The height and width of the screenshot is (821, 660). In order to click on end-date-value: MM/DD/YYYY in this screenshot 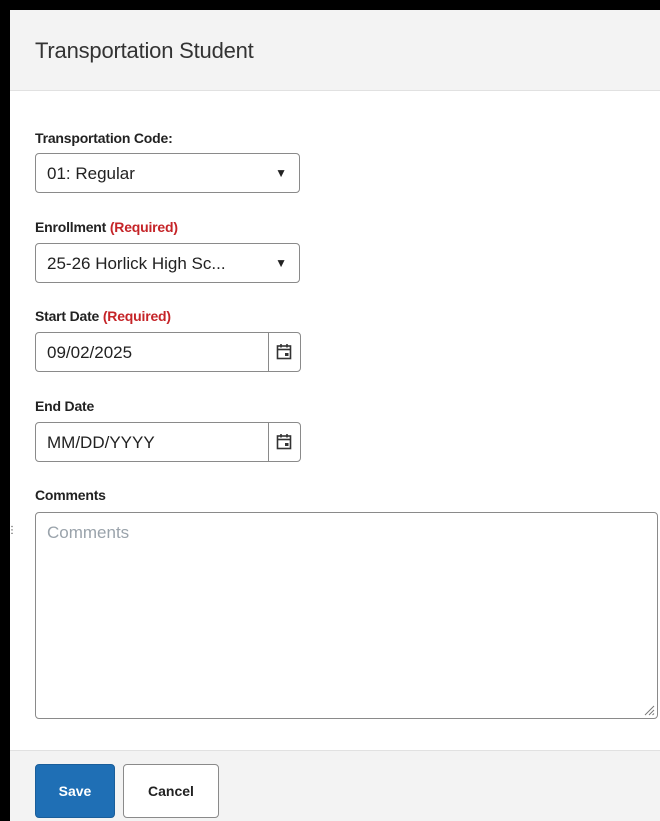, I will do `click(101, 442)`.